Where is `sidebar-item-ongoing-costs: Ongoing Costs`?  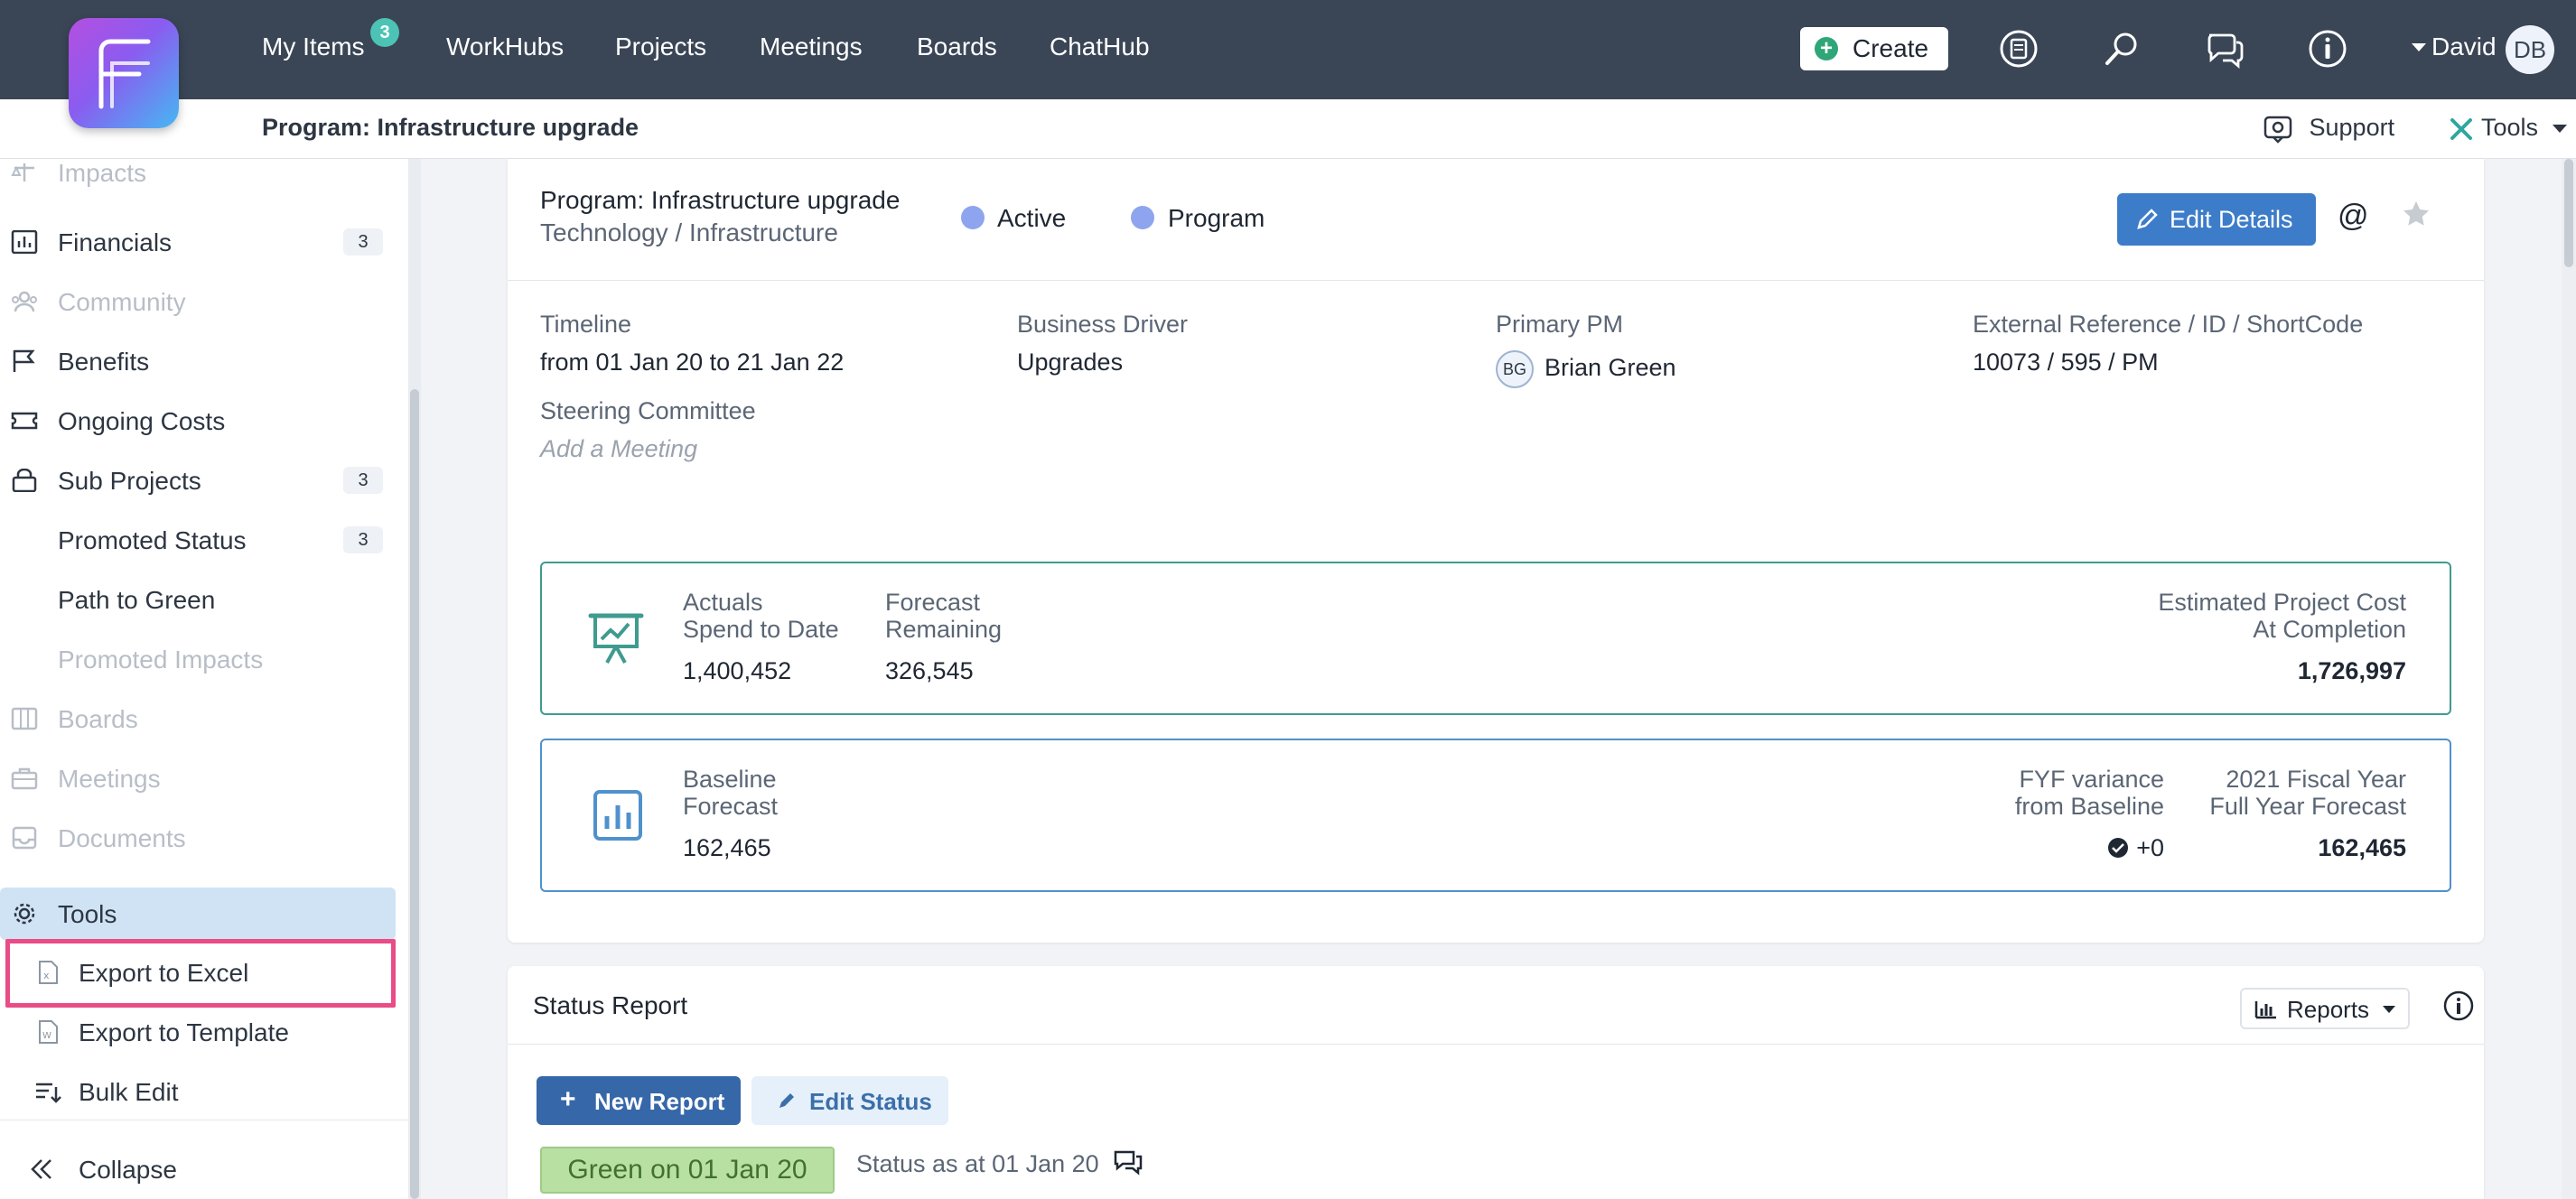
sidebar-item-ongoing-costs: Ongoing Costs is located at coordinates (199, 421).